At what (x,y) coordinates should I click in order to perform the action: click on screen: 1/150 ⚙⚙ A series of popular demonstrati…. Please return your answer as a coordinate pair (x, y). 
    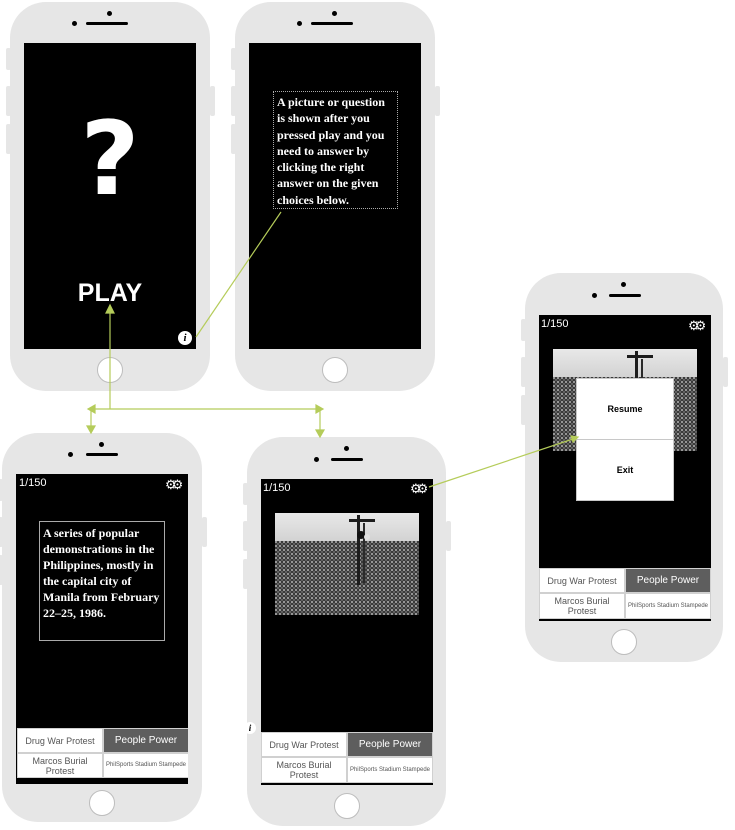
    Looking at the image, I should click on (102, 629).